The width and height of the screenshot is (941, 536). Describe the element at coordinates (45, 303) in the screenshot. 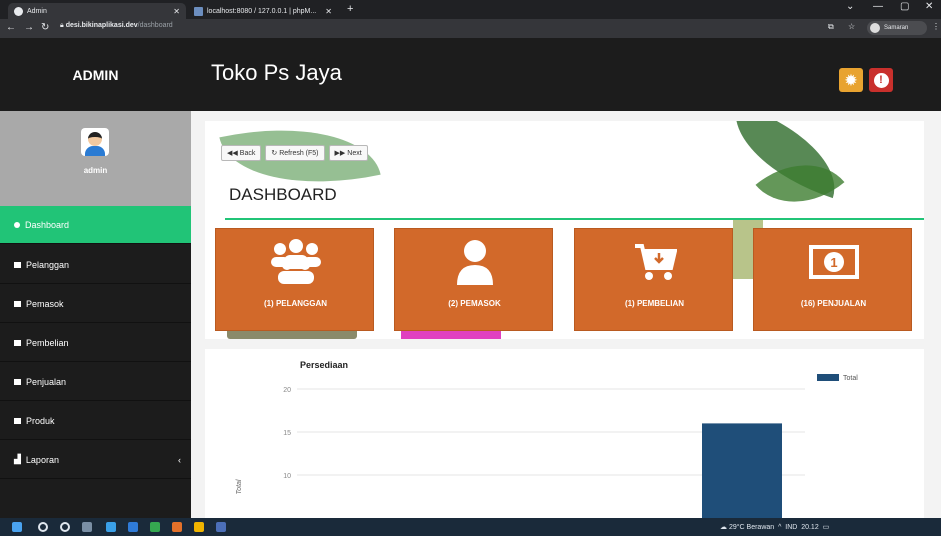

I see `sidebar-item-label: Pemasok` at that location.